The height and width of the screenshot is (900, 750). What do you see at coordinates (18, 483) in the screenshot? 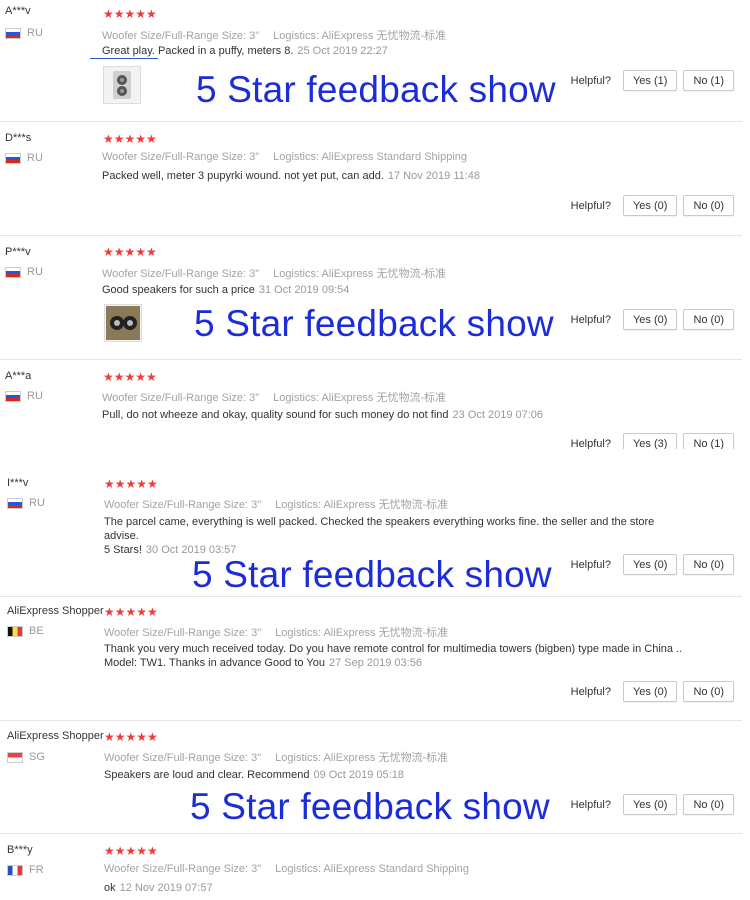
I see `reviewer-name: I***v` at bounding box center [18, 483].